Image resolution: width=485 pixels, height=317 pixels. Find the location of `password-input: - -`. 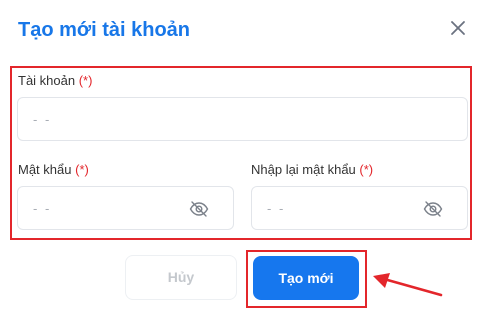

password-input: - - is located at coordinates (125, 208).